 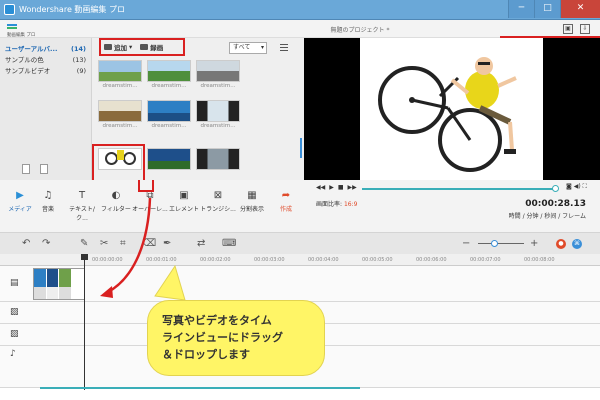 I want to click on instruction-callout: 写真やビデオをタイム ラインビューにドラッグ ＆ドロップします, so click(x=236, y=338).